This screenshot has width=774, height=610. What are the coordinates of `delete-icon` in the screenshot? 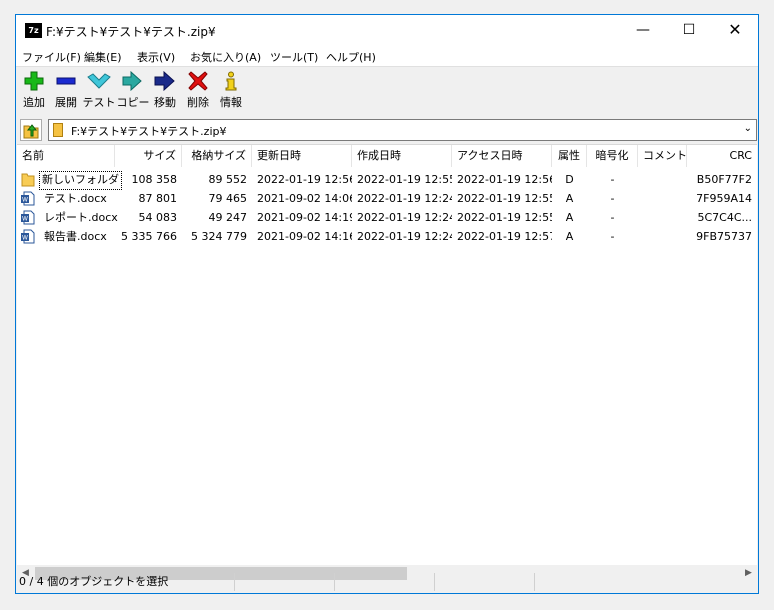 It's located at (198, 81).